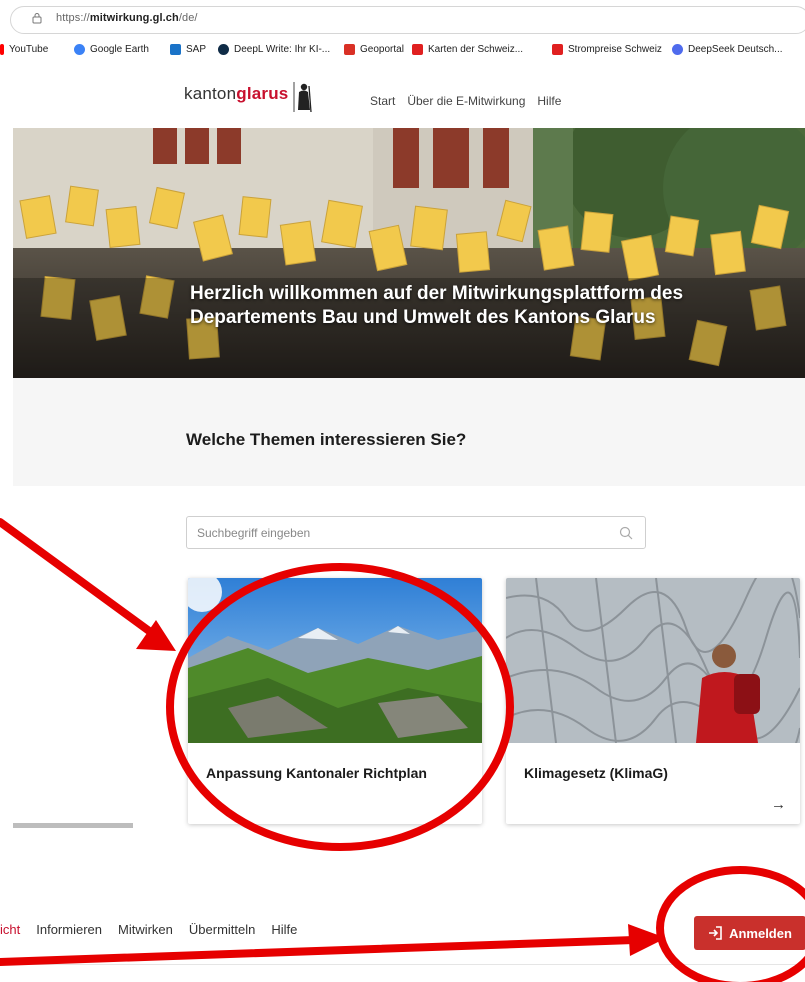 This screenshot has height=982, width=805. Describe the element at coordinates (156, 635) in the screenshot. I see `annotation-arrowhead-top` at that location.